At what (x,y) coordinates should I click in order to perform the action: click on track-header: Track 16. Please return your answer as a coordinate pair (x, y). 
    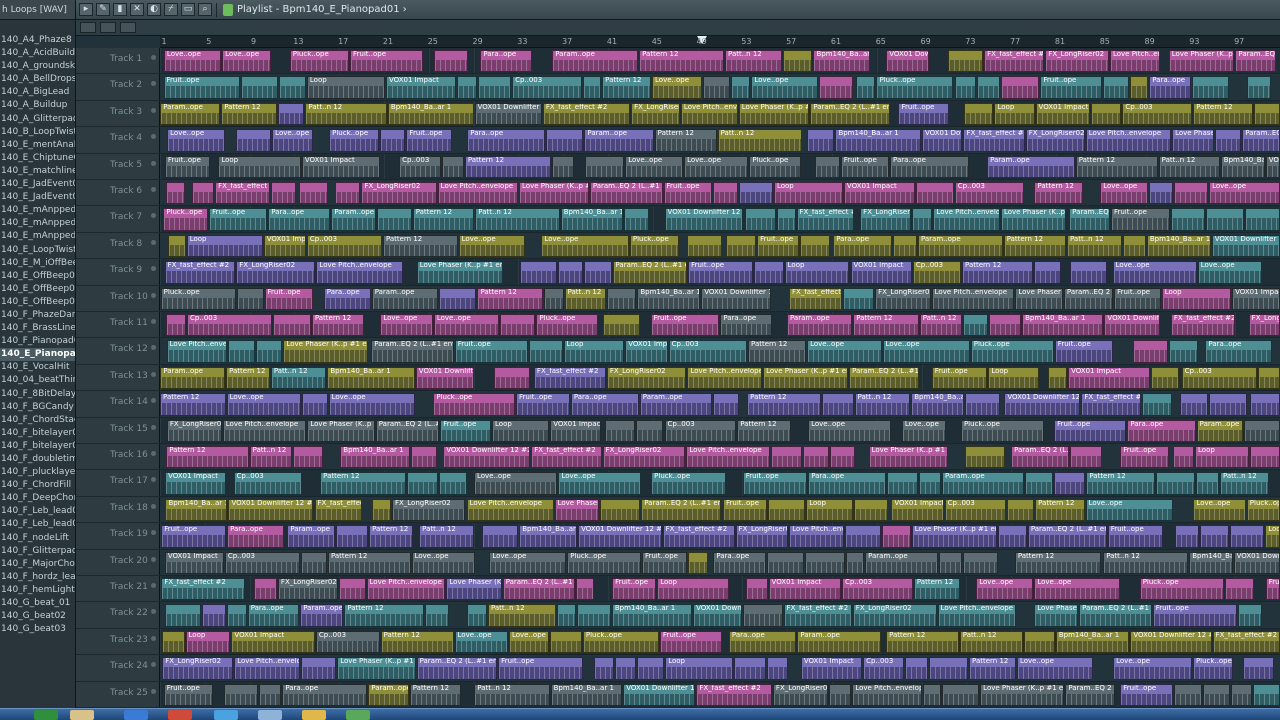
    Looking at the image, I should click on (118, 457).